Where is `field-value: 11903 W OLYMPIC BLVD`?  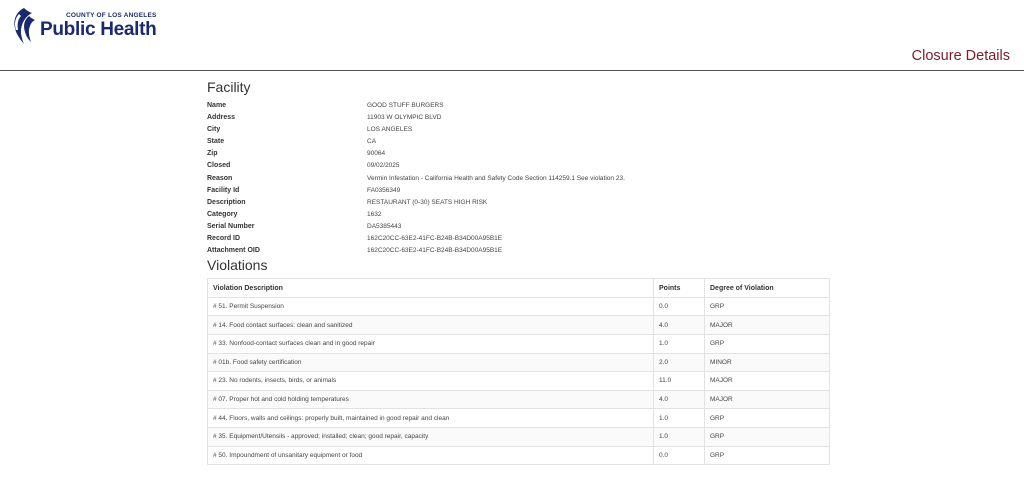
field-value: 11903 W OLYMPIC BLVD is located at coordinates (404, 118).